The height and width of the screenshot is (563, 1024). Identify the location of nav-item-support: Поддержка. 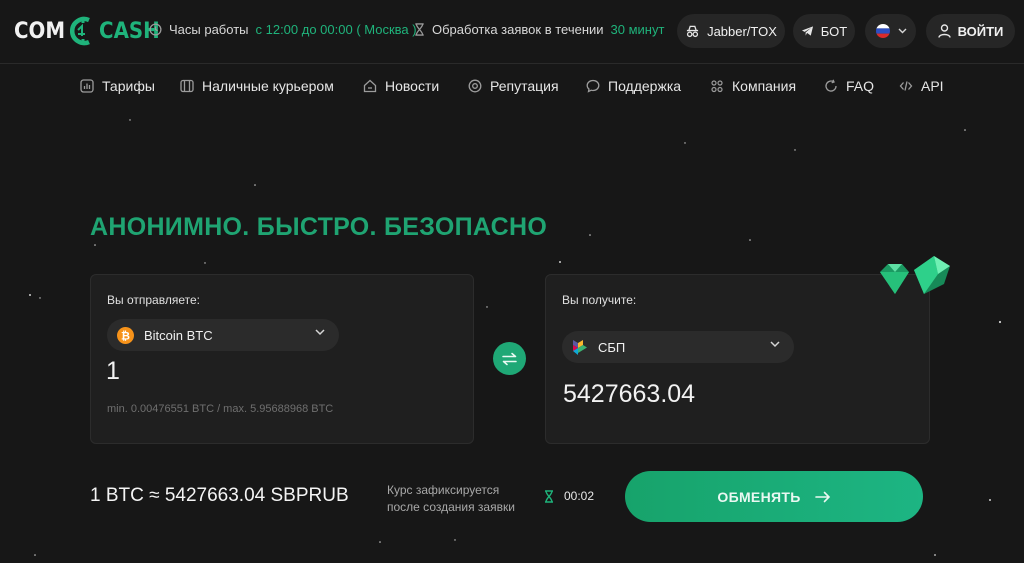
(633, 86).